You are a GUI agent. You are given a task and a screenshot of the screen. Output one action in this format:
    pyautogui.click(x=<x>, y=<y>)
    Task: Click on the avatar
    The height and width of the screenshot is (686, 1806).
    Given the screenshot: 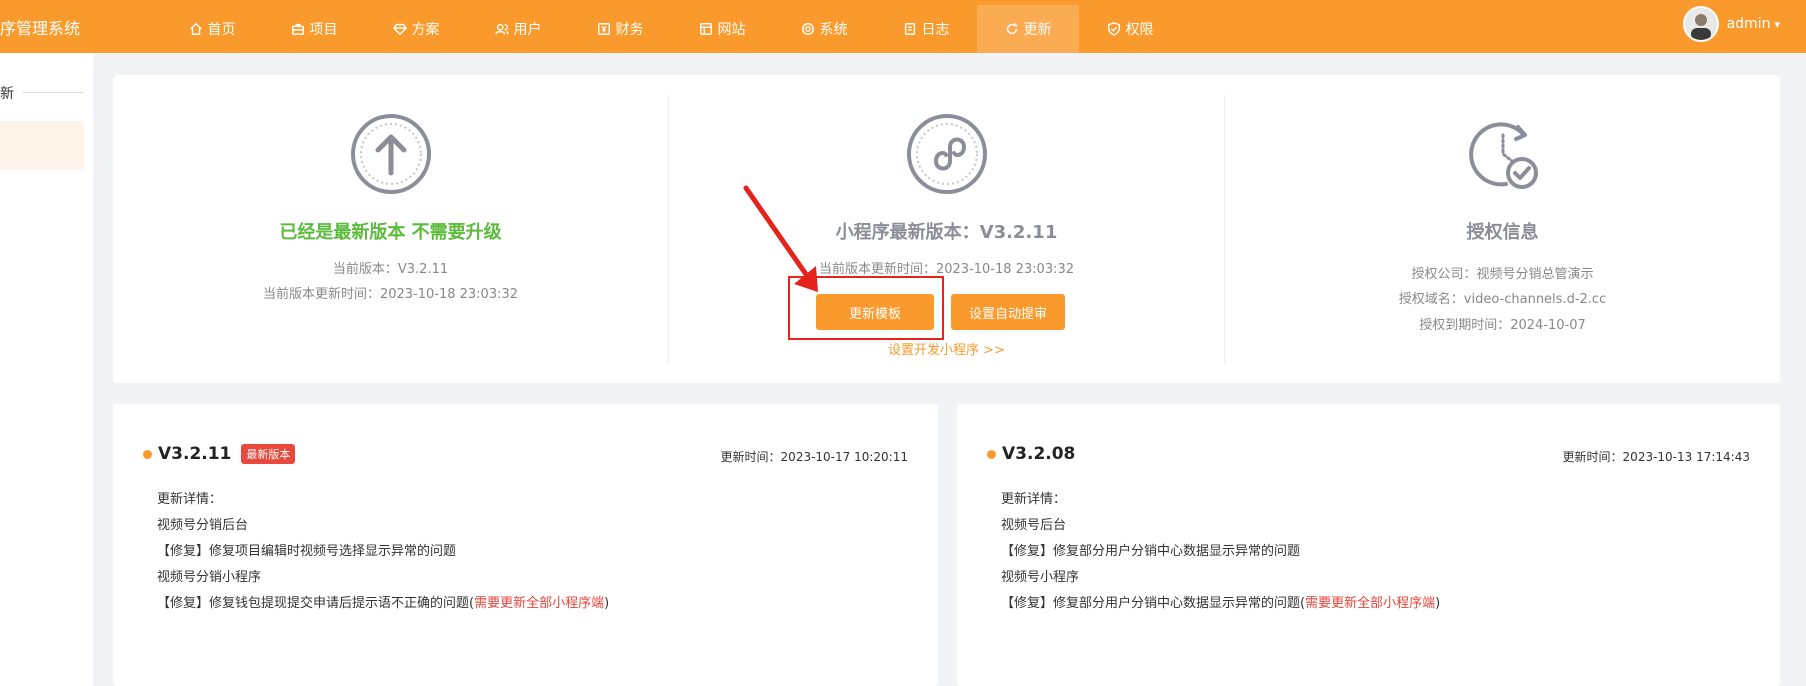 What is the action you would take?
    pyautogui.click(x=1700, y=24)
    